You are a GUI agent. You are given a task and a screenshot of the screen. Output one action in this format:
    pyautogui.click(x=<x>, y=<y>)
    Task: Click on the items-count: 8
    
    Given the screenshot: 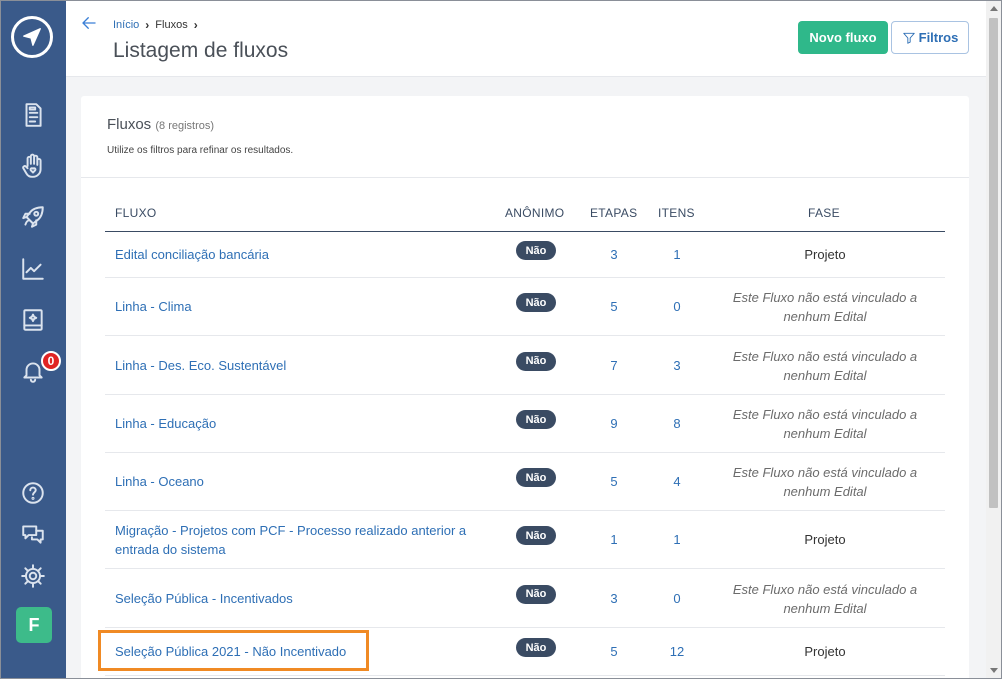 What is the action you would take?
    pyautogui.click(x=677, y=423)
    